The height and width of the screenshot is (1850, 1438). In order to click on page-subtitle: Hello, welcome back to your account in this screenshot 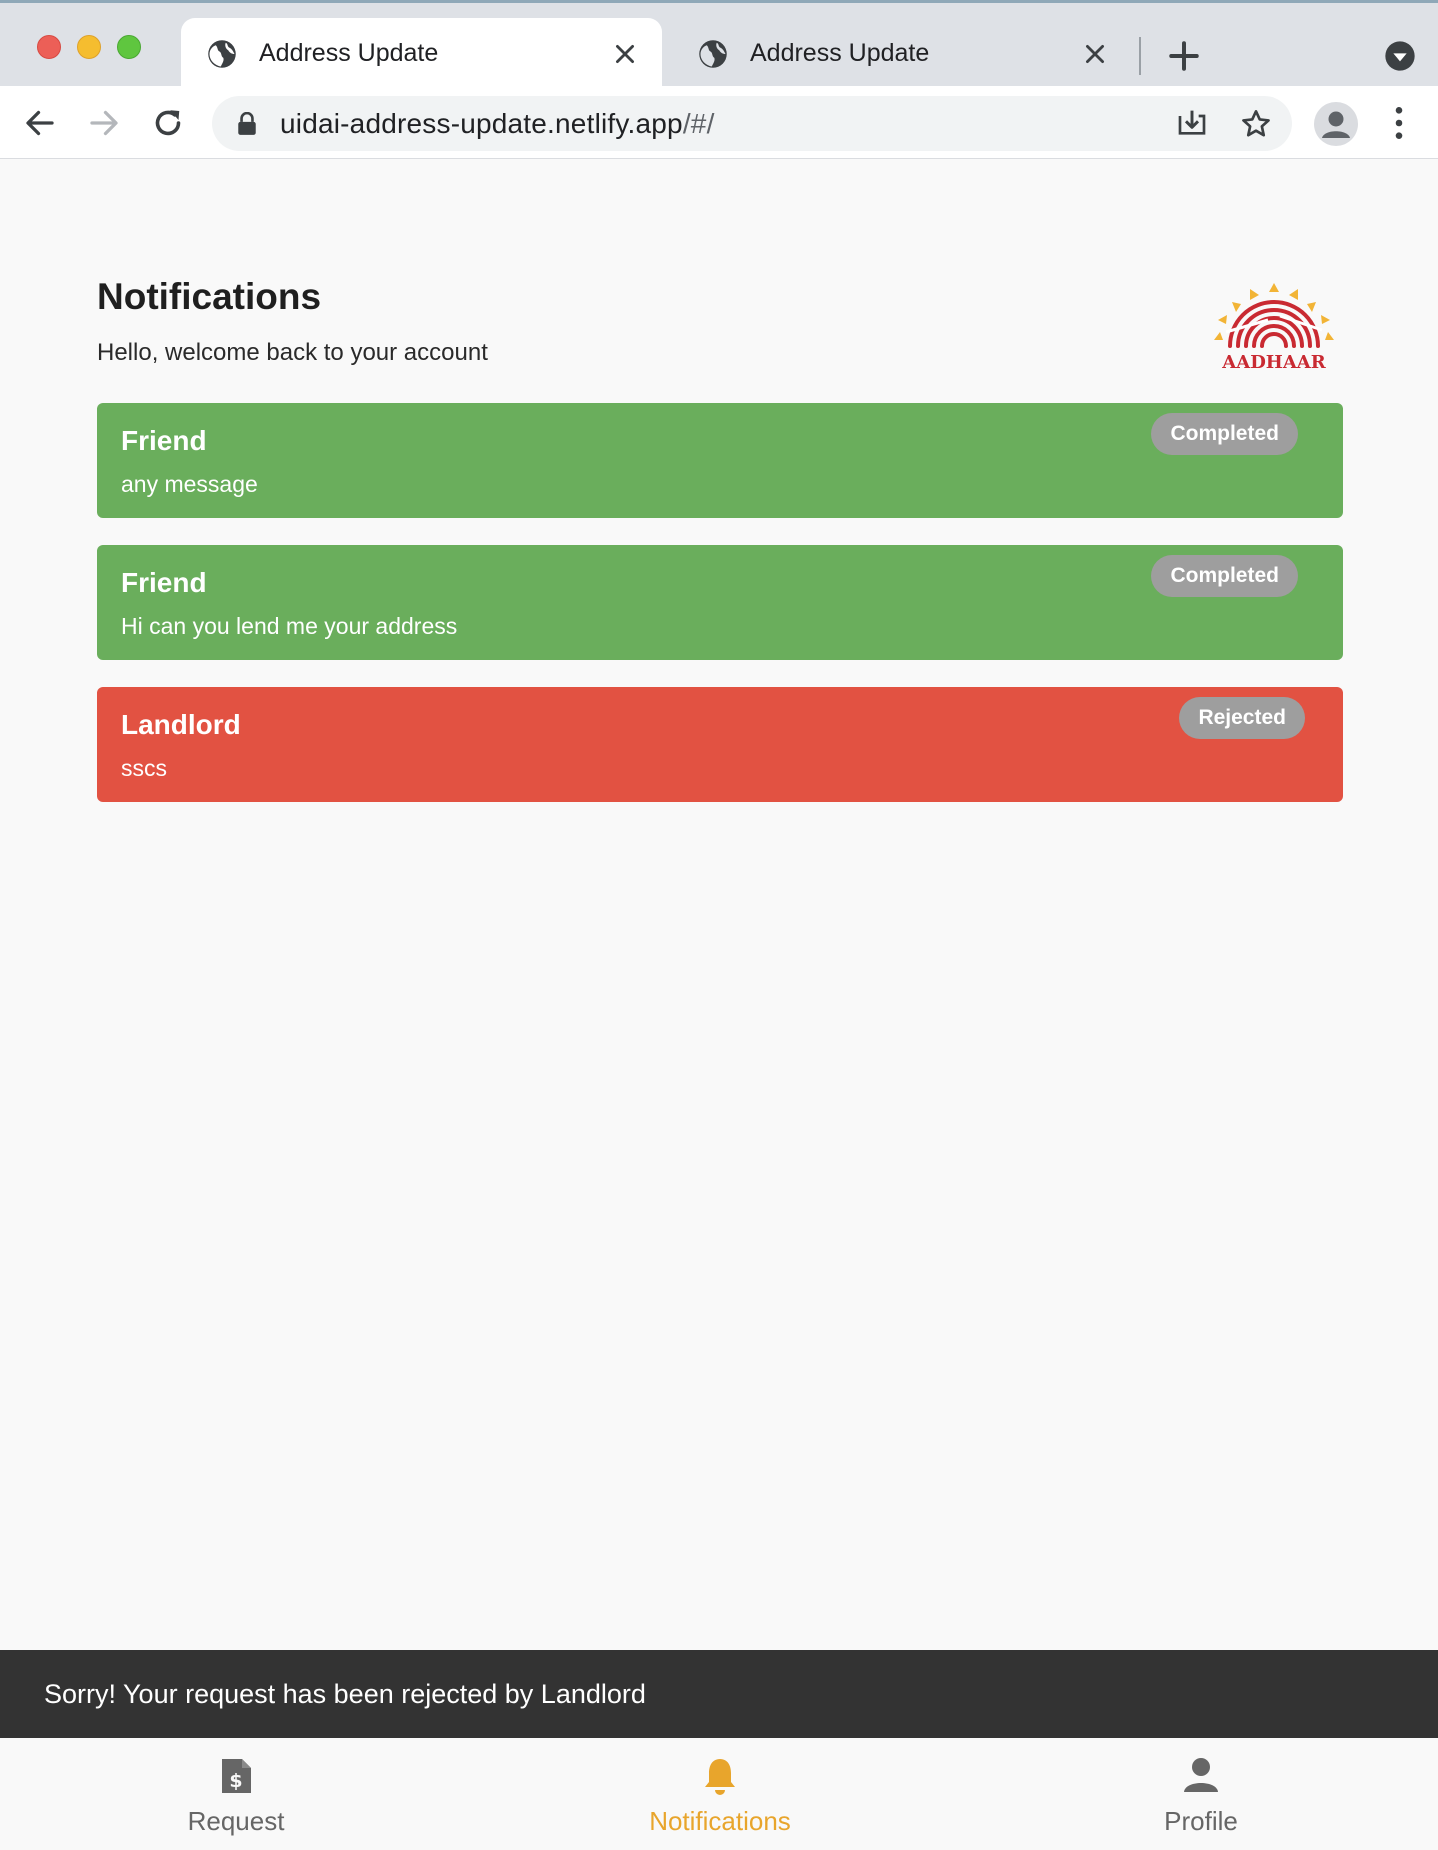, I will do `click(292, 352)`.